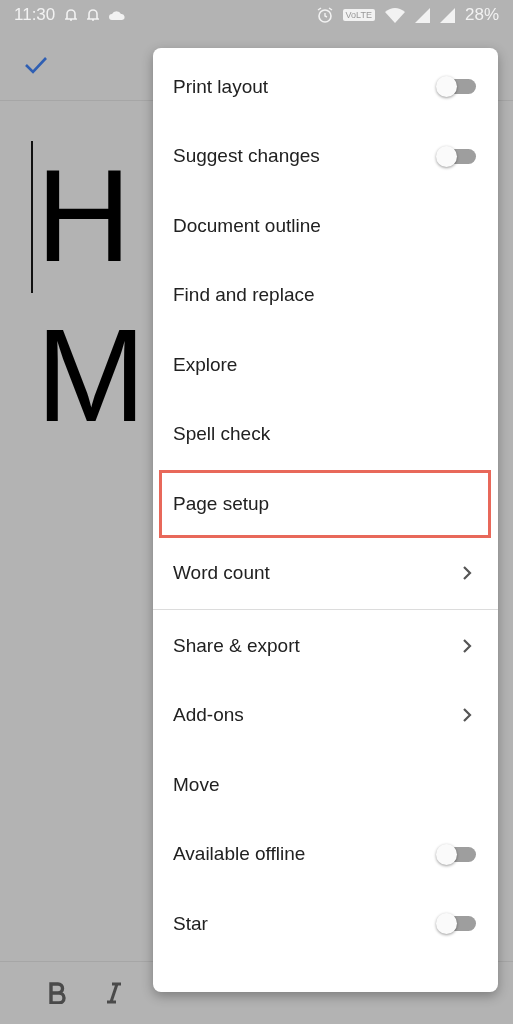 The image size is (513, 1024). I want to click on menu-item: Star, so click(325, 924).